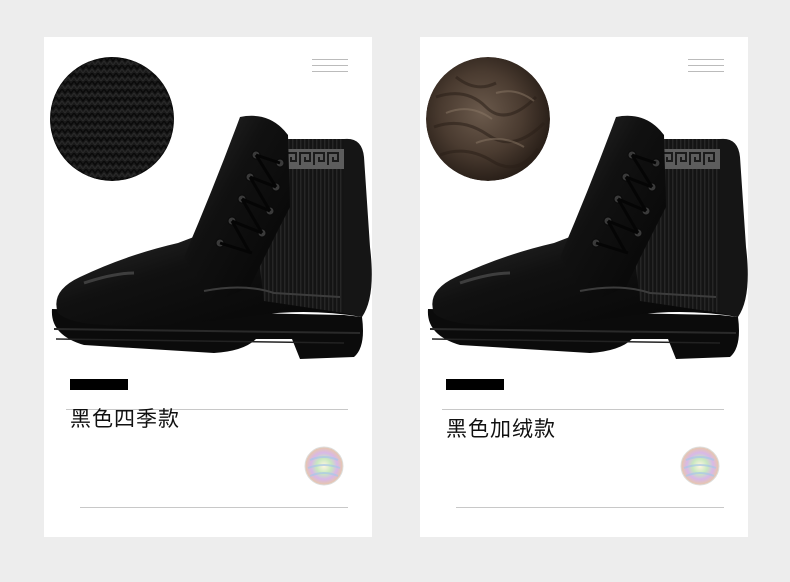  Describe the element at coordinates (125, 419) in the screenshot. I see `variant-label: 黑色四季款` at that location.